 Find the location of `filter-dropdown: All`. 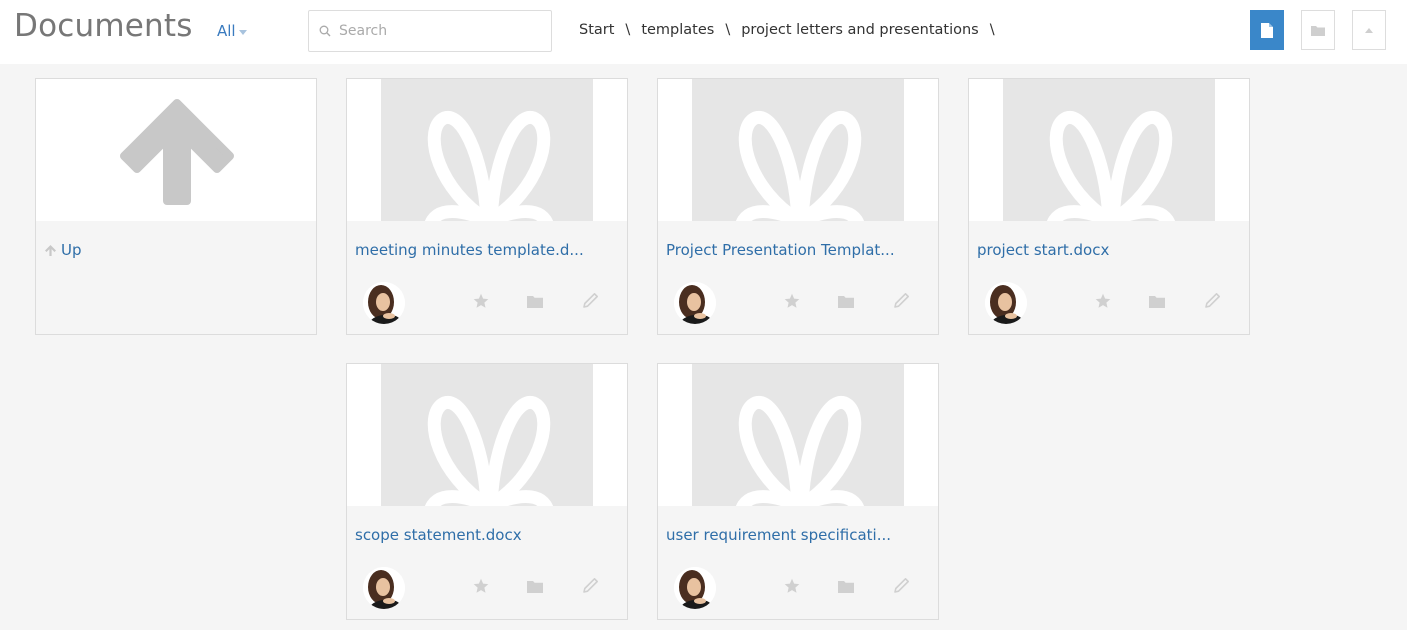

filter-dropdown: All is located at coordinates (232, 31).